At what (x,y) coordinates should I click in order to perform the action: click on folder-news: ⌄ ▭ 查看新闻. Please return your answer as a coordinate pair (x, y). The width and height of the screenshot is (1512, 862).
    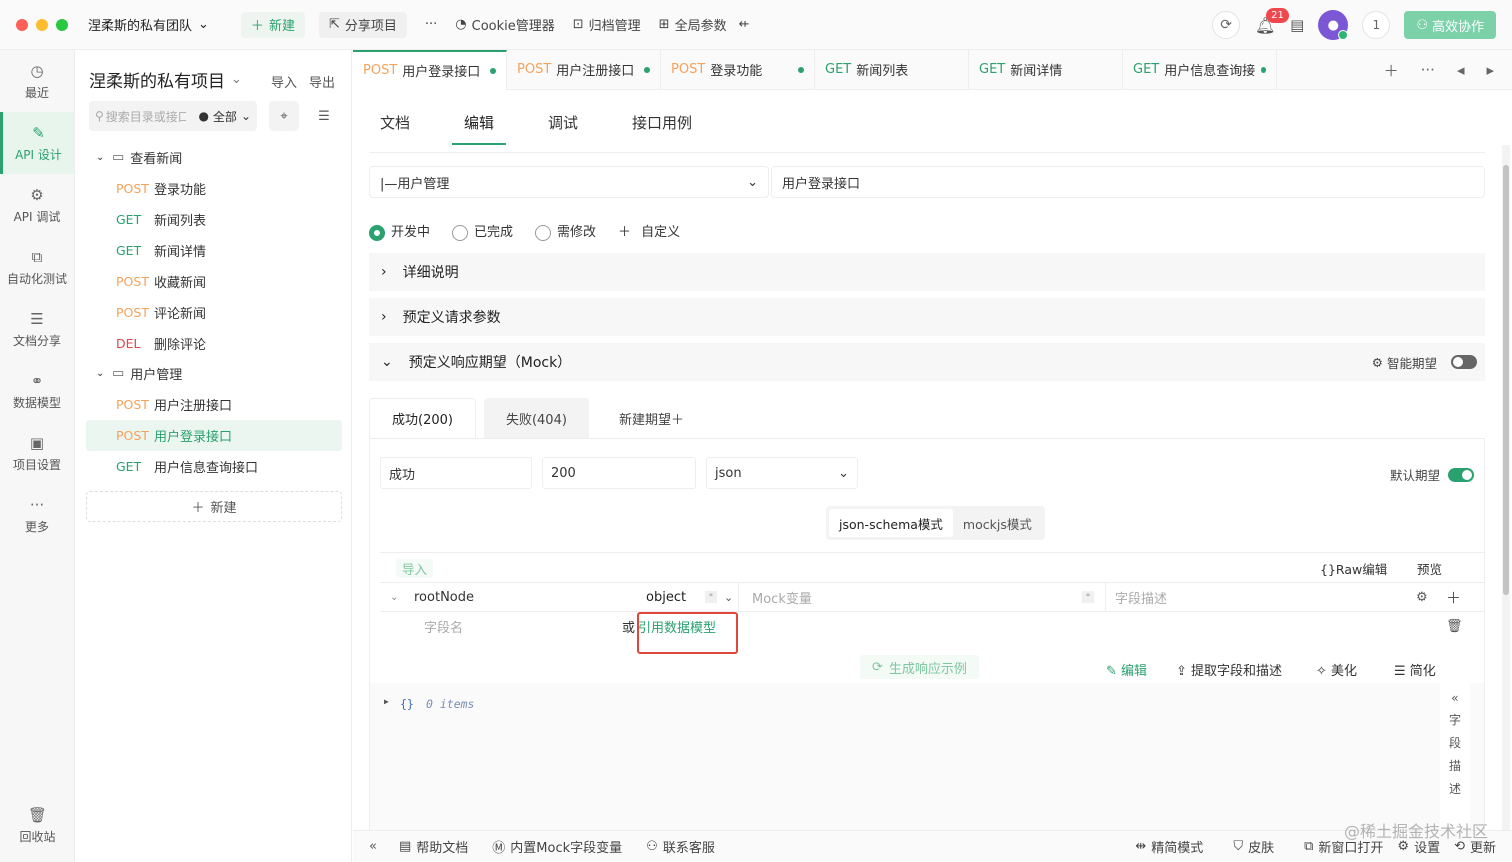
    Looking at the image, I should click on (214, 157).